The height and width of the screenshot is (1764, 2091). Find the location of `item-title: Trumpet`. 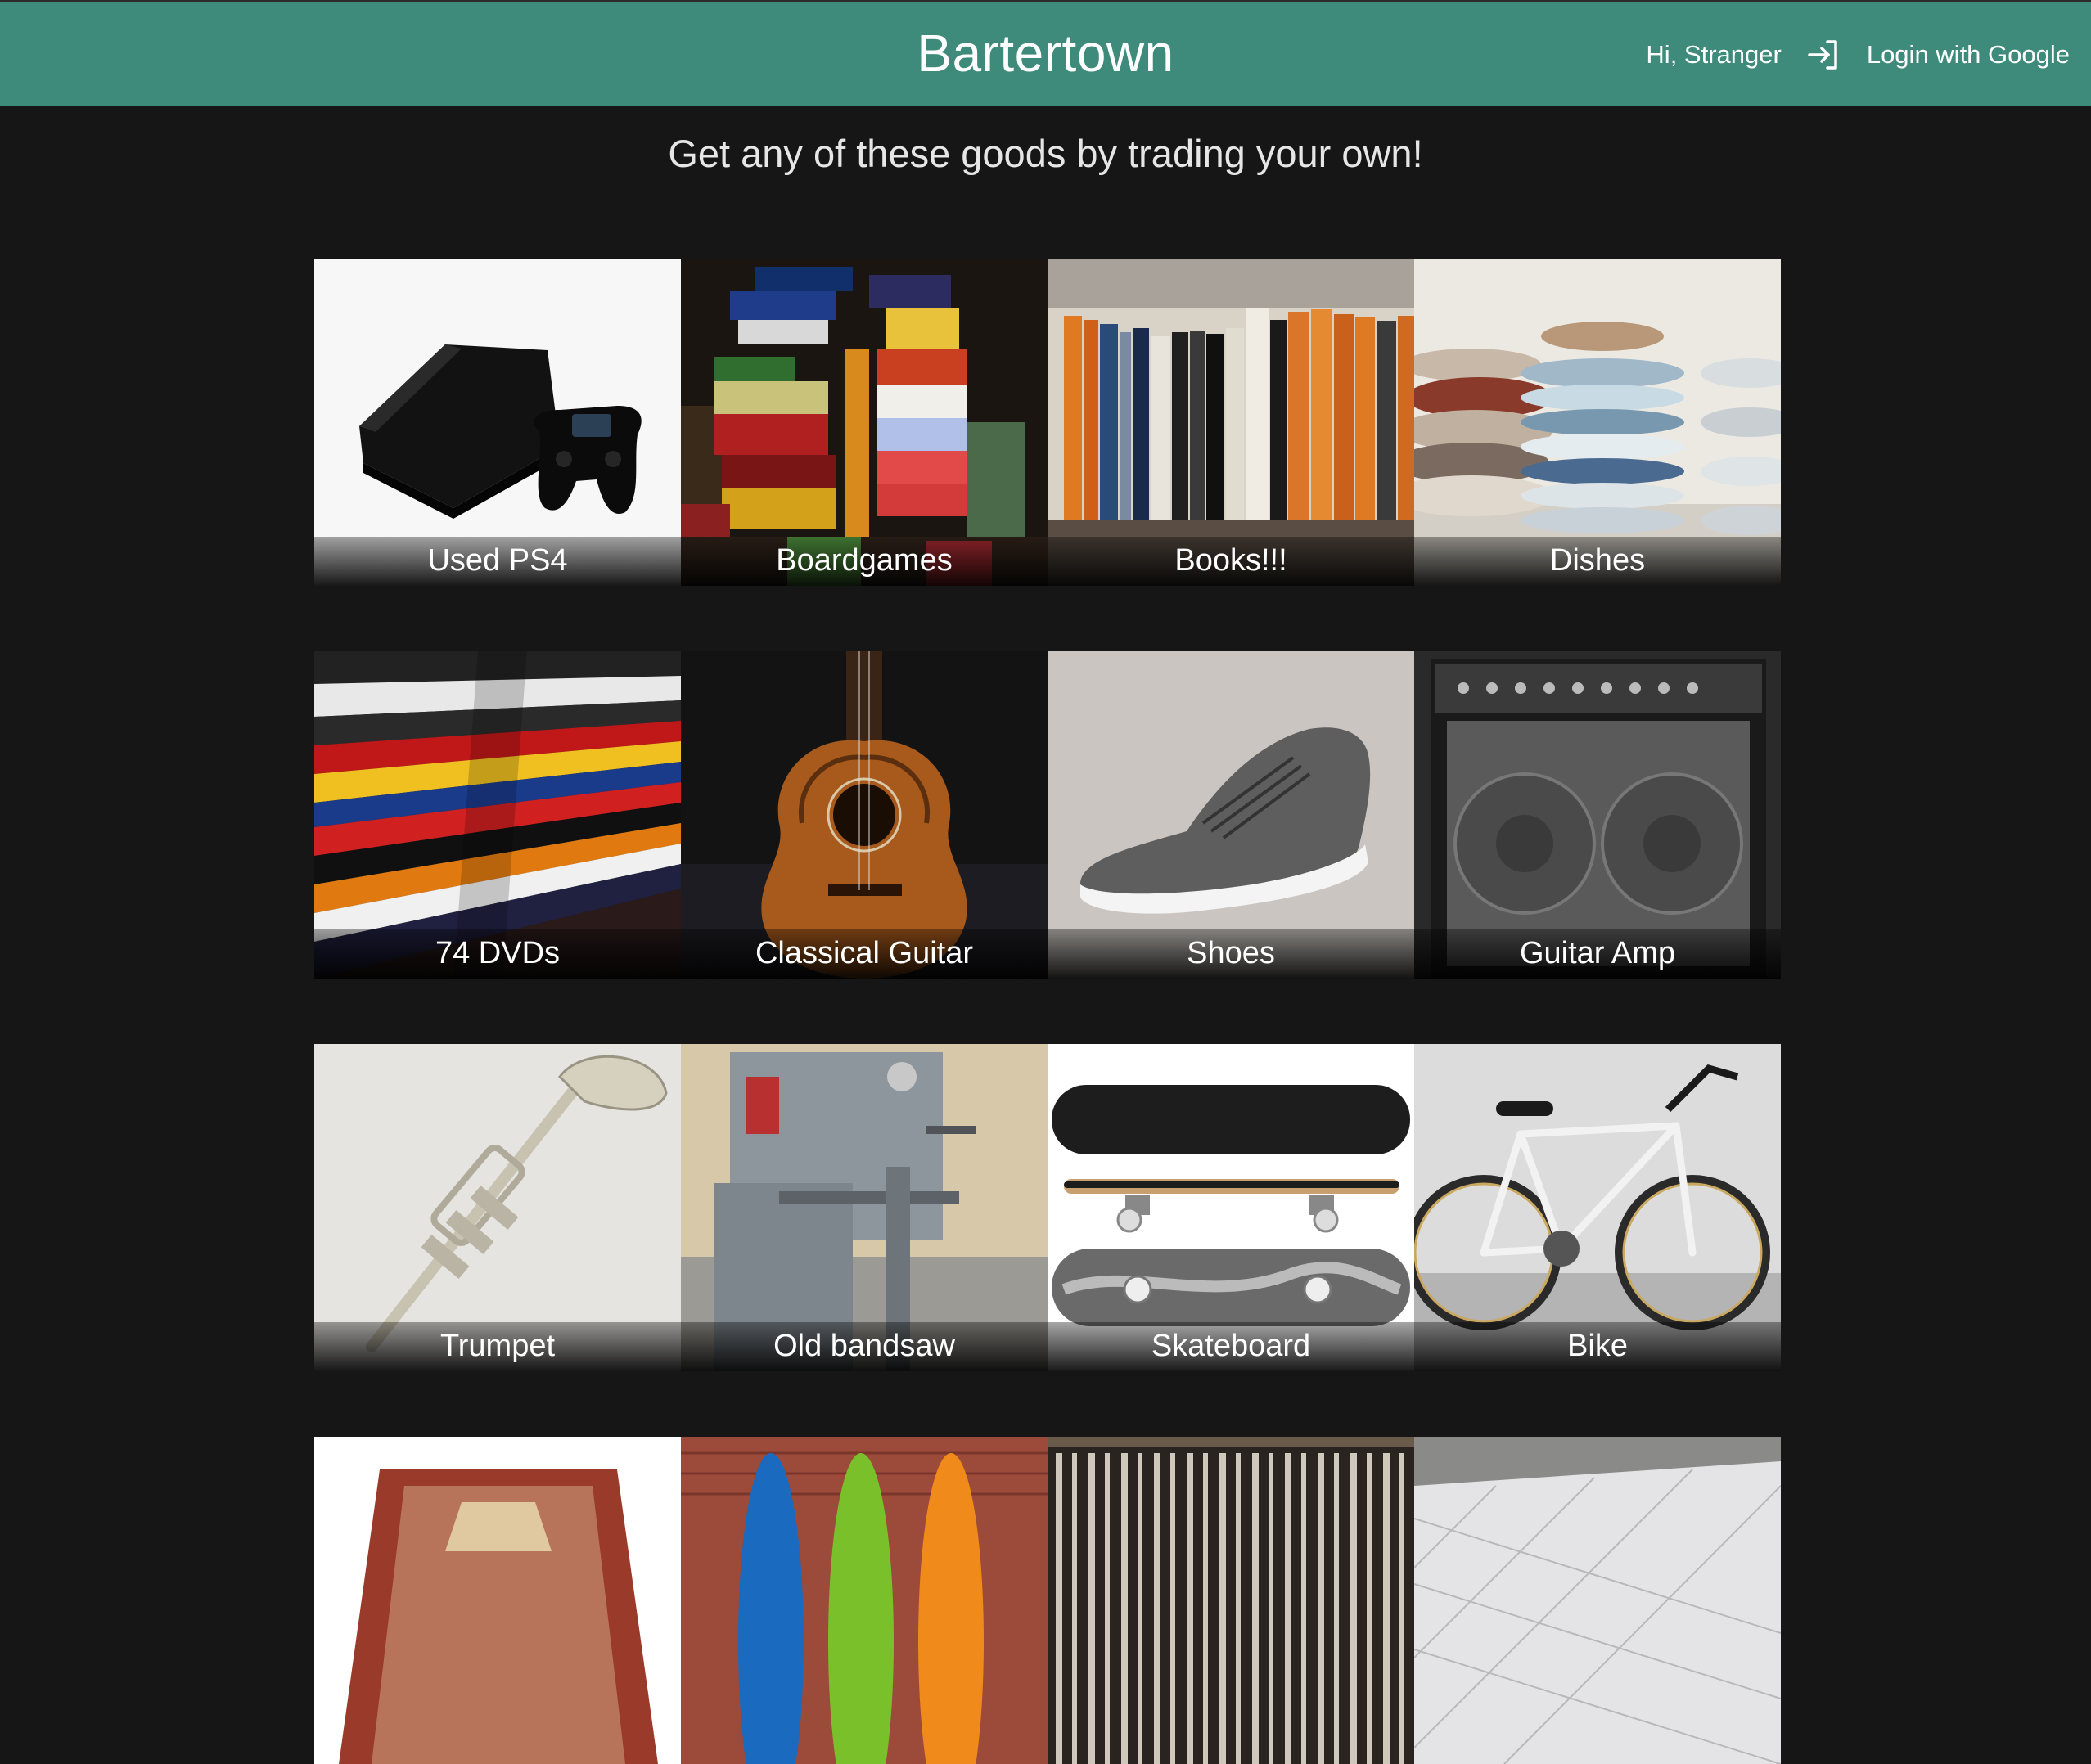

item-title: Trumpet is located at coordinates (497, 1347).